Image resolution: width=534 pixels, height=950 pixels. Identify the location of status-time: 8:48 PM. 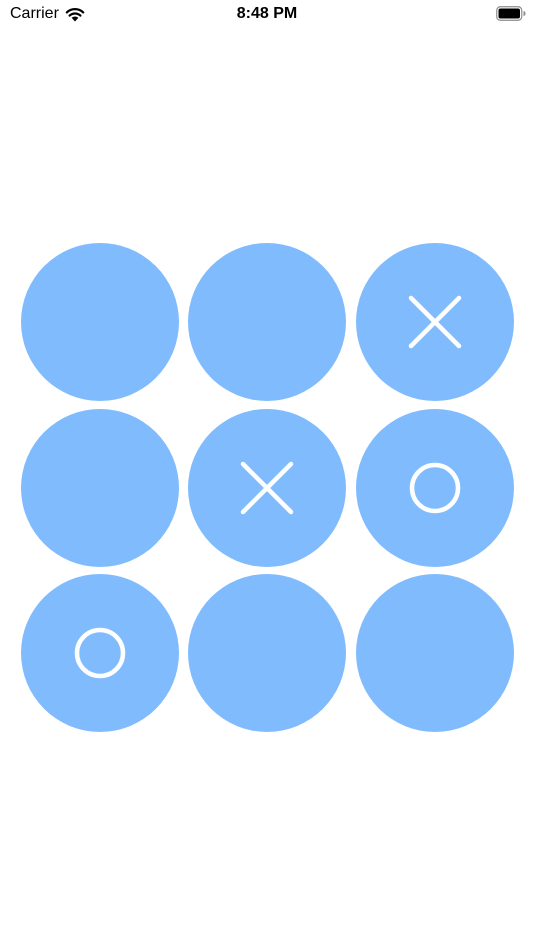
(267, 13).